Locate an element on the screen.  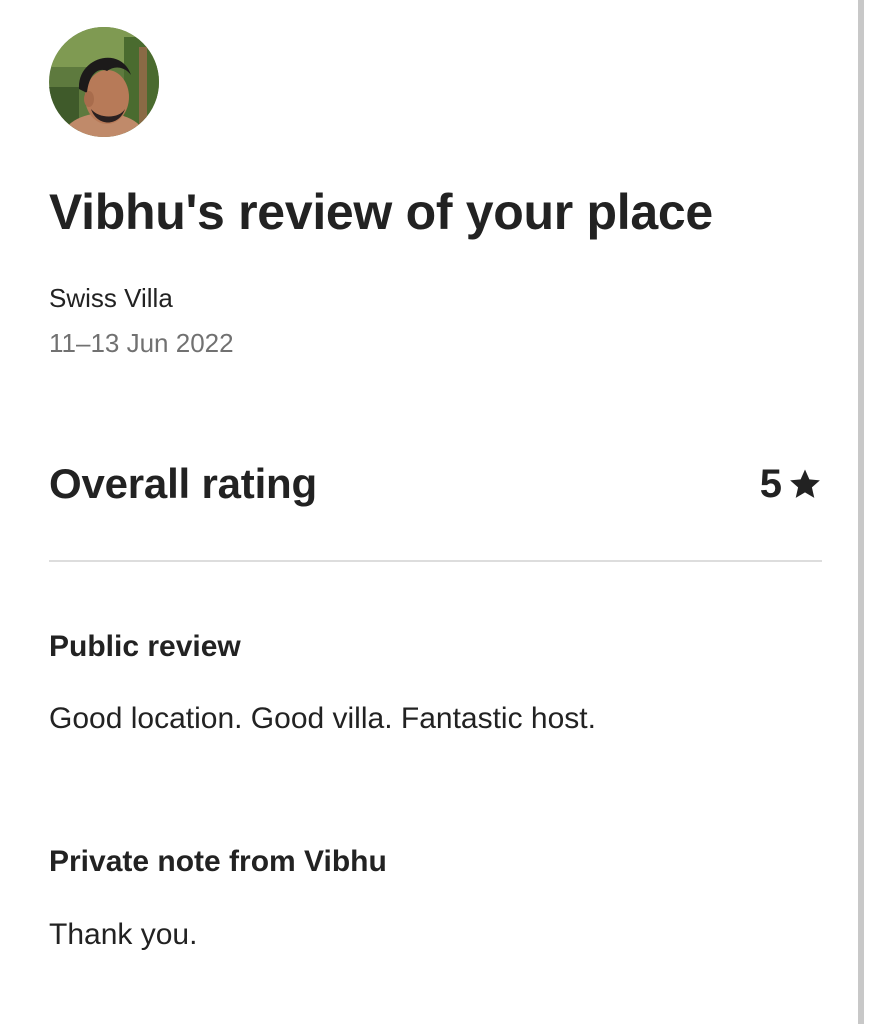
private-note-text: Thank you. is located at coordinates (123, 934).